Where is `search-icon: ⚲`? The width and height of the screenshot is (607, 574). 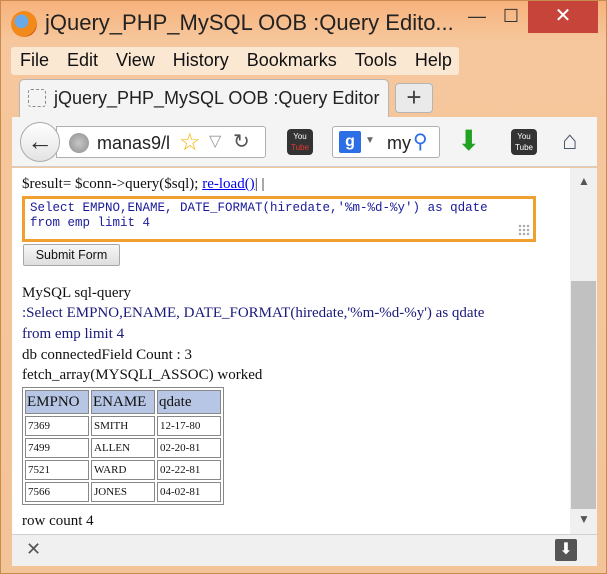 search-icon: ⚲ is located at coordinates (420, 141).